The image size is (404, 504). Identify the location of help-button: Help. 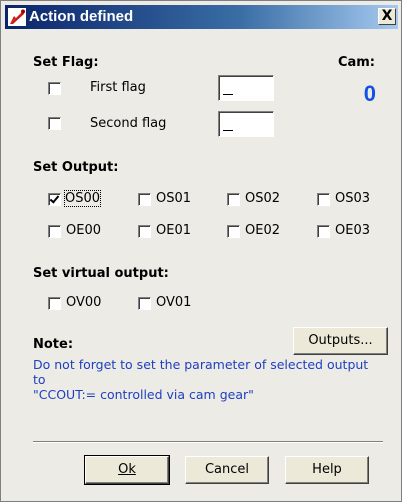
(327, 470).